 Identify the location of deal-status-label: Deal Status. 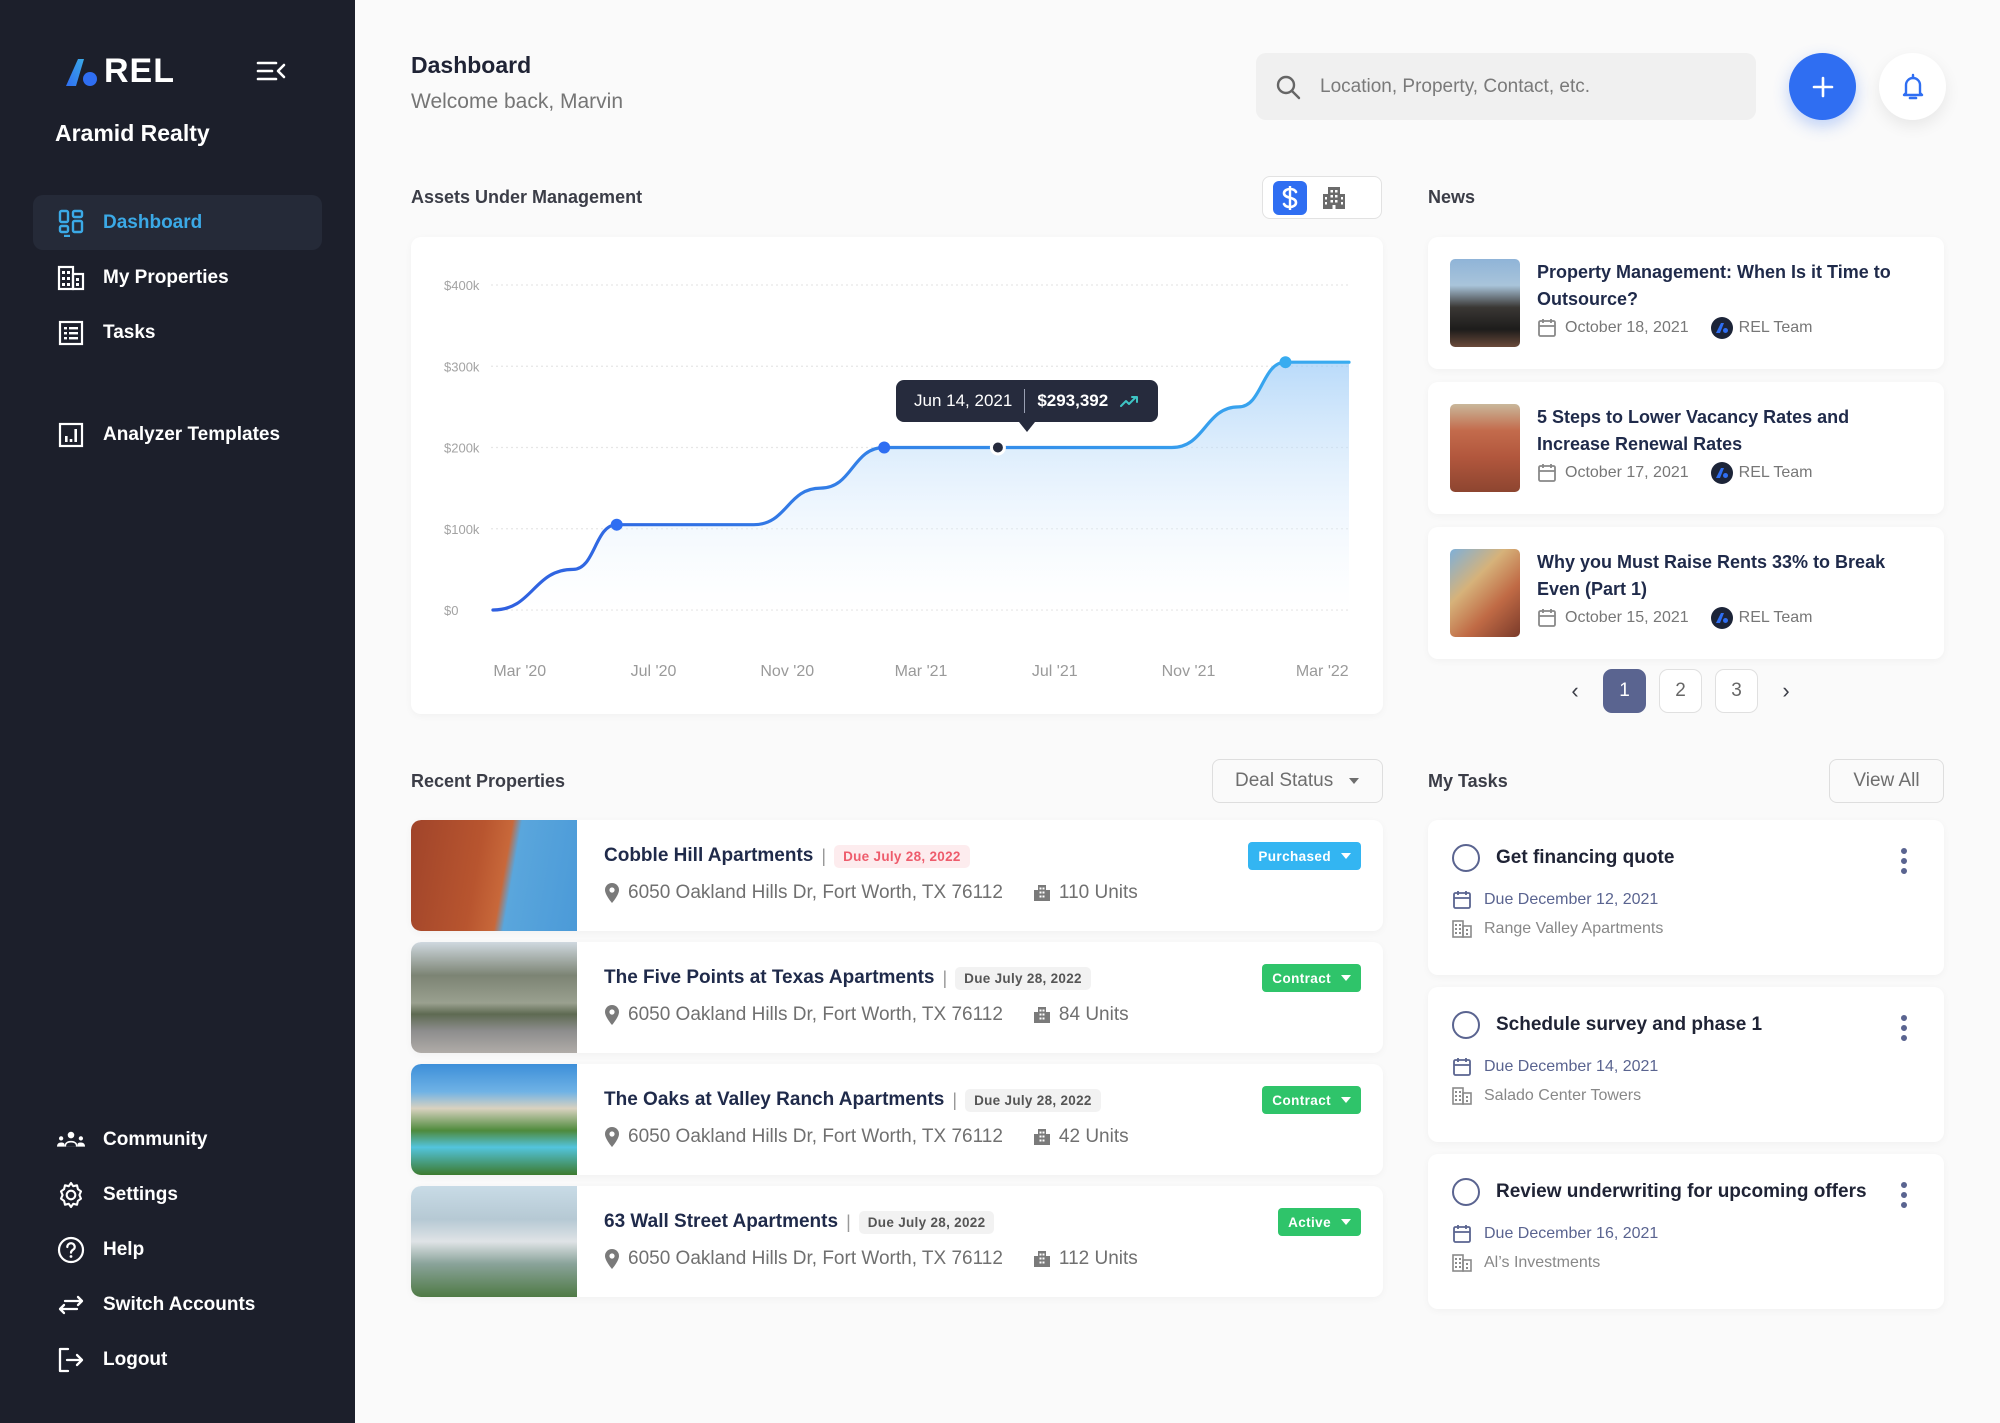
(1284, 780).